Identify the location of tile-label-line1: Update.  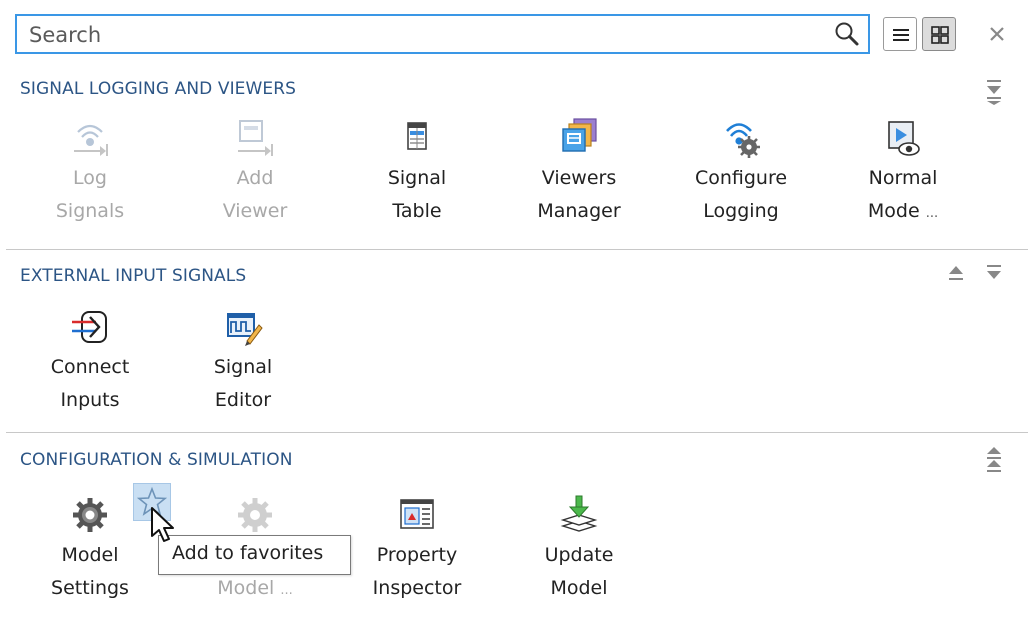
(579, 555).